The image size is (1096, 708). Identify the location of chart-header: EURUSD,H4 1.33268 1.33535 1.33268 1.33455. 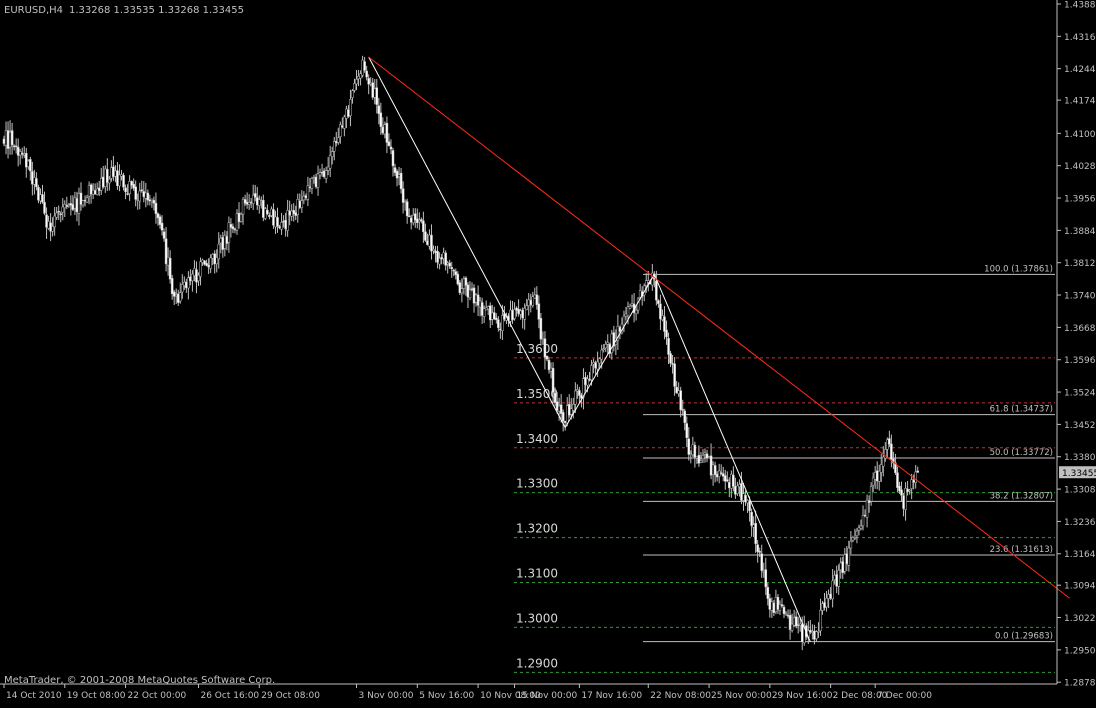
(124, 10).